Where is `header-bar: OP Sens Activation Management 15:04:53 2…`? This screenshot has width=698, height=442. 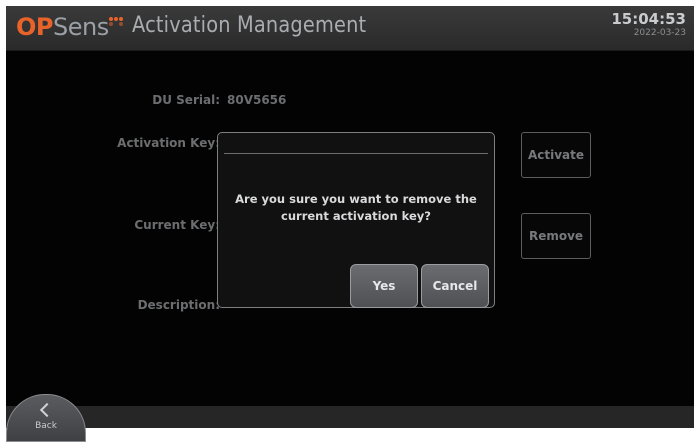
header-bar: OP Sens Activation Management 15:04:53 2… is located at coordinates (350, 28).